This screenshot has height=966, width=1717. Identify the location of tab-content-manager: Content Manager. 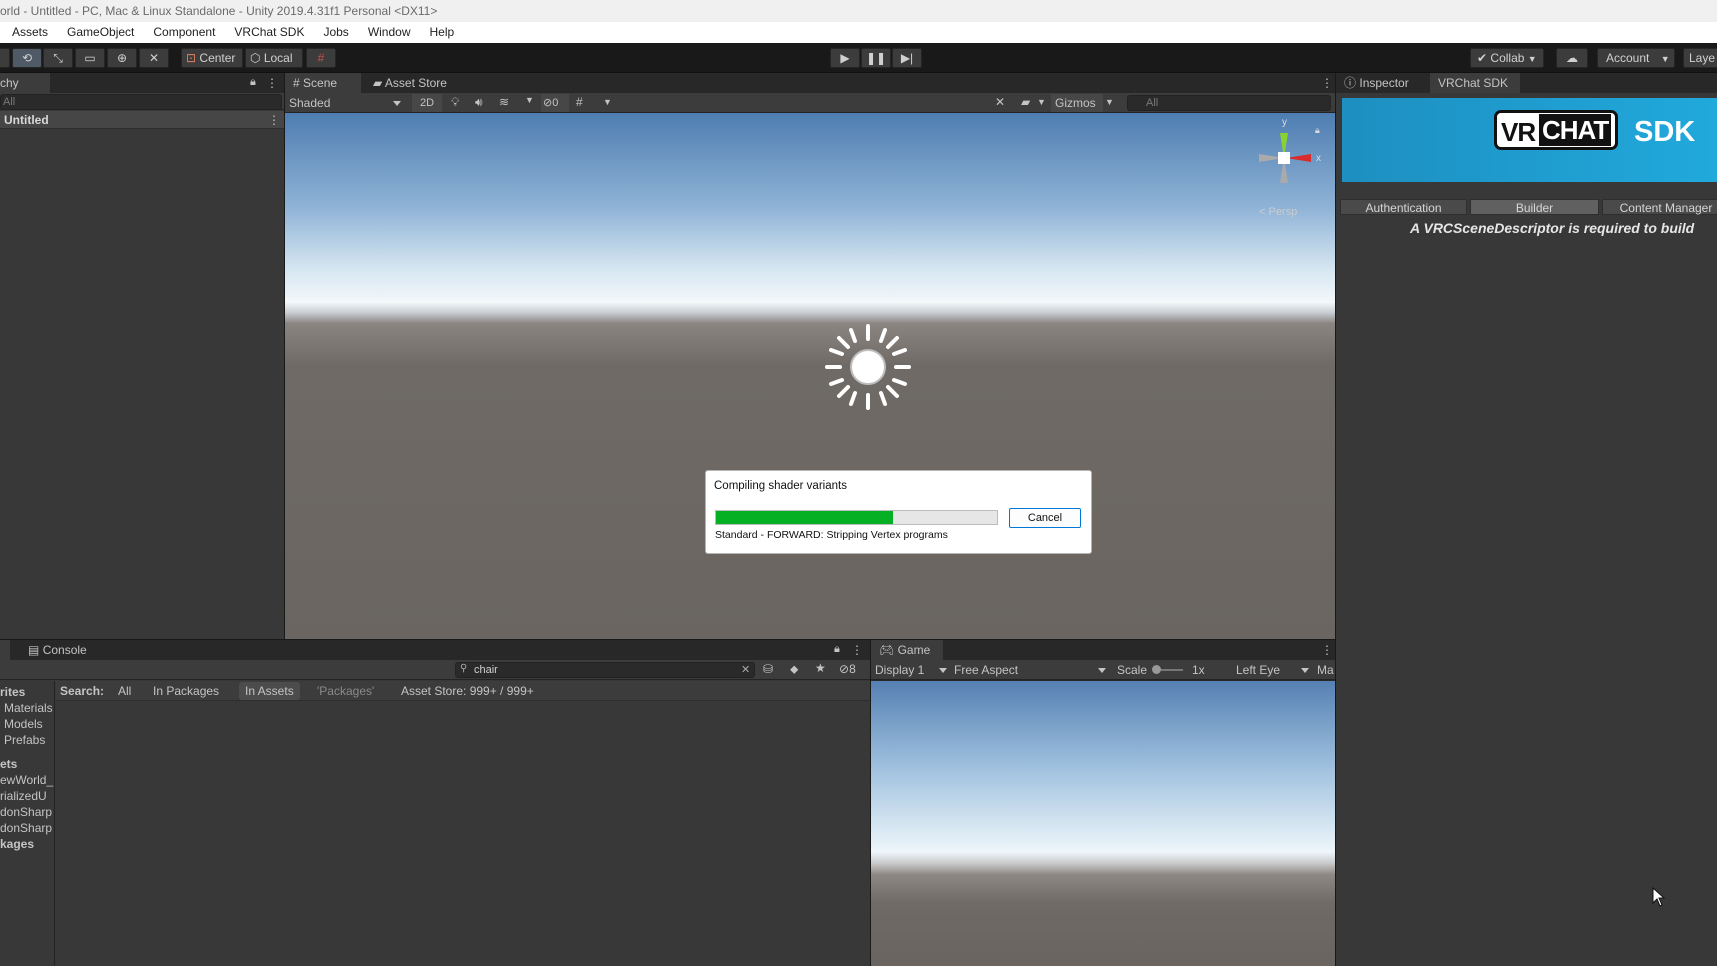
(1659, 207).